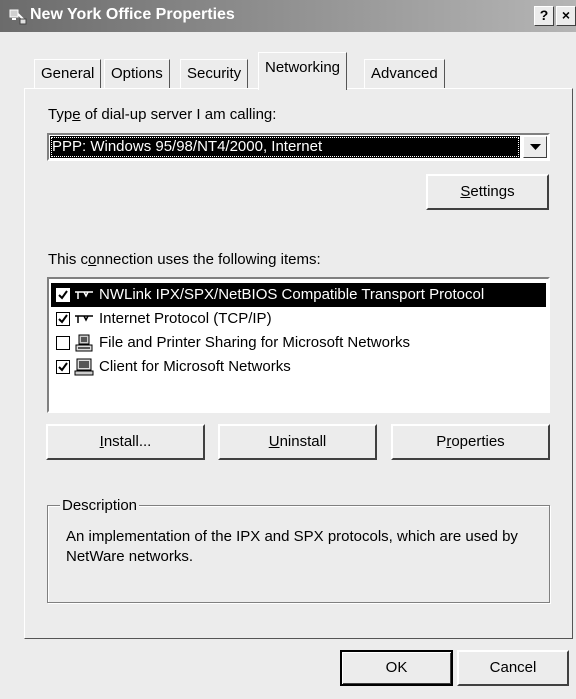 The width and height of the screenshot is (576, 699). Describe the element at coordinates (396, 668) in the screenshot. I see `ok-button: OK` at that location.